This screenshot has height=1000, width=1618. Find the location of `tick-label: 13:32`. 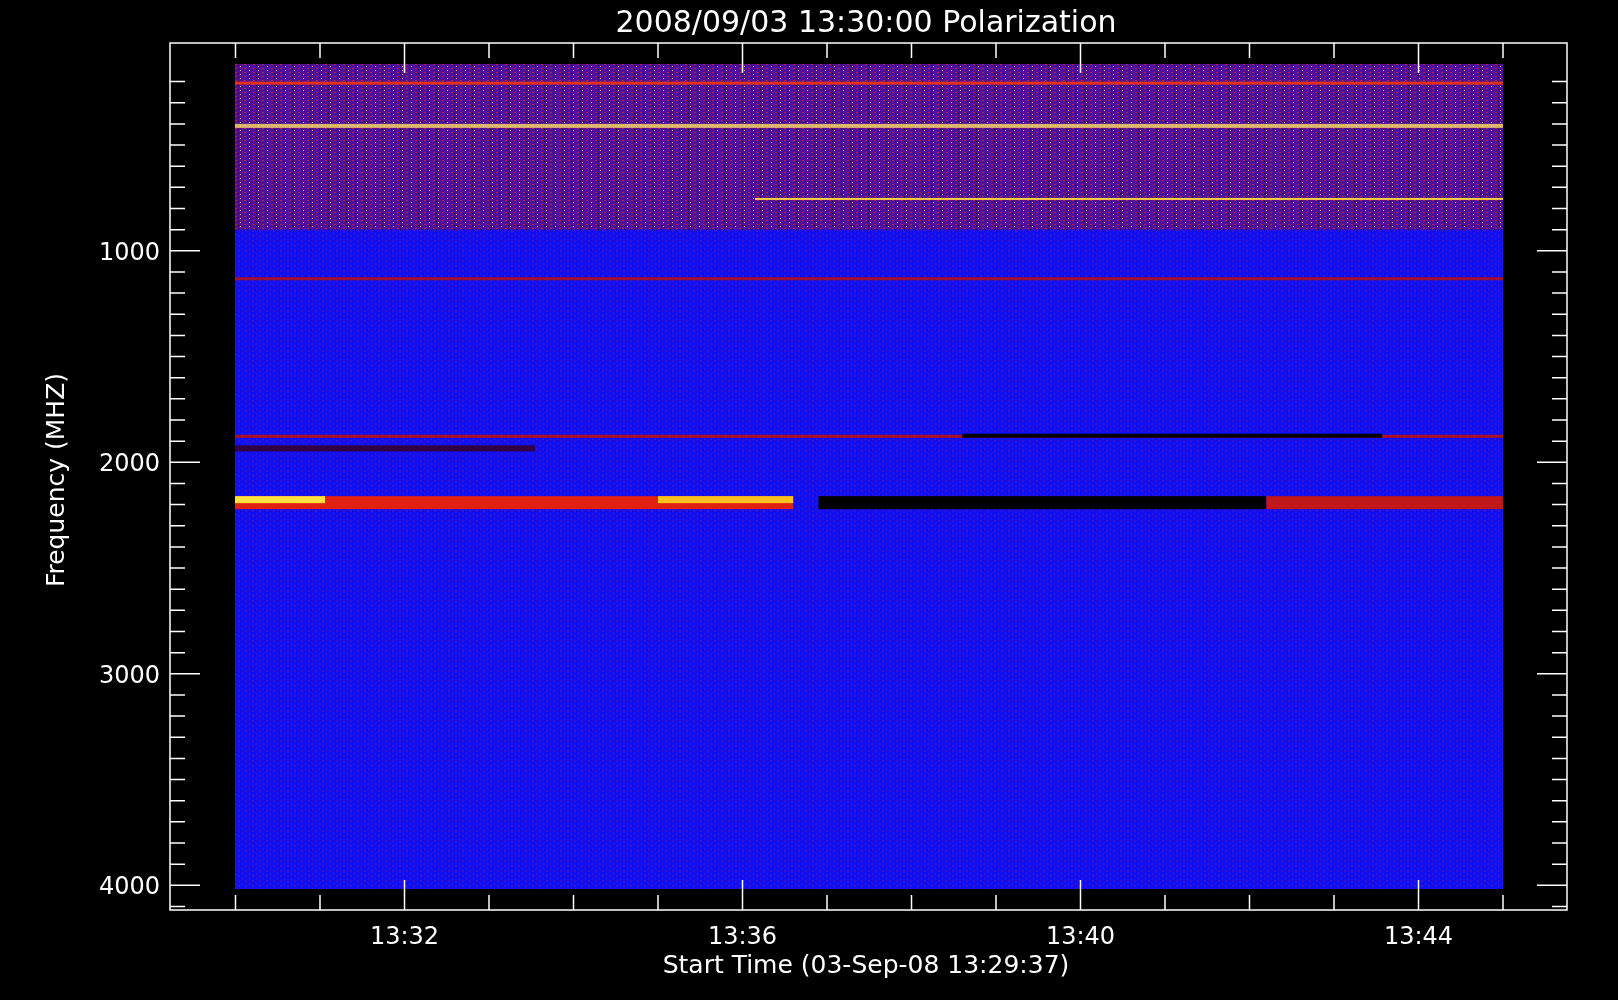

tick-label: 13:32 is located at coordinates (404, 936).